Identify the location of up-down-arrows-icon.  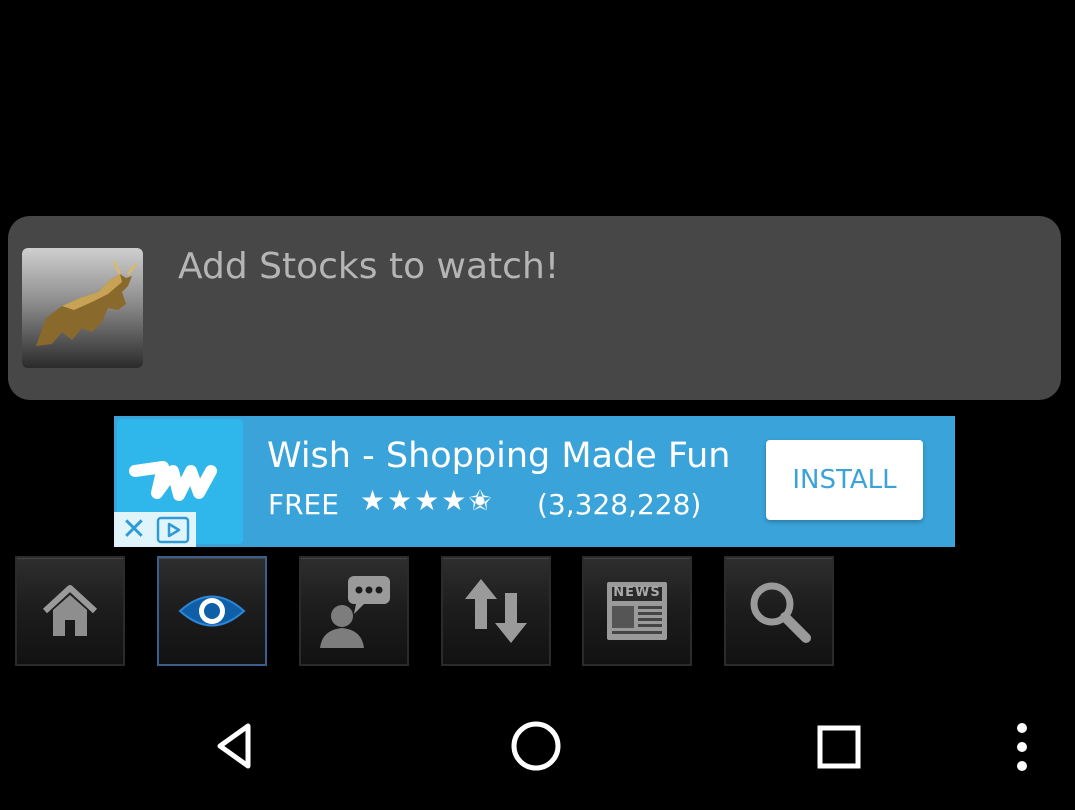
(496, 611).